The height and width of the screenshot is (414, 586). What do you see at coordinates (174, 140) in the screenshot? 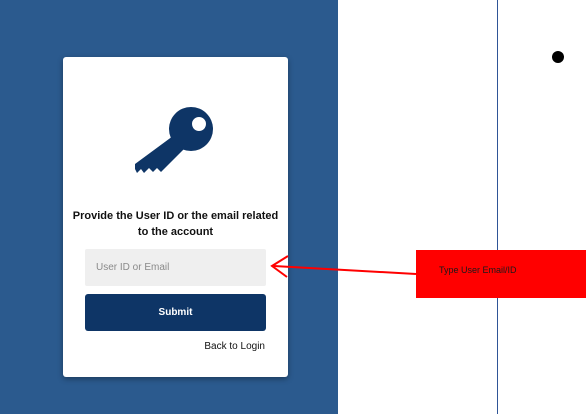
I see `key-icon` at bounding box center [174, 140].